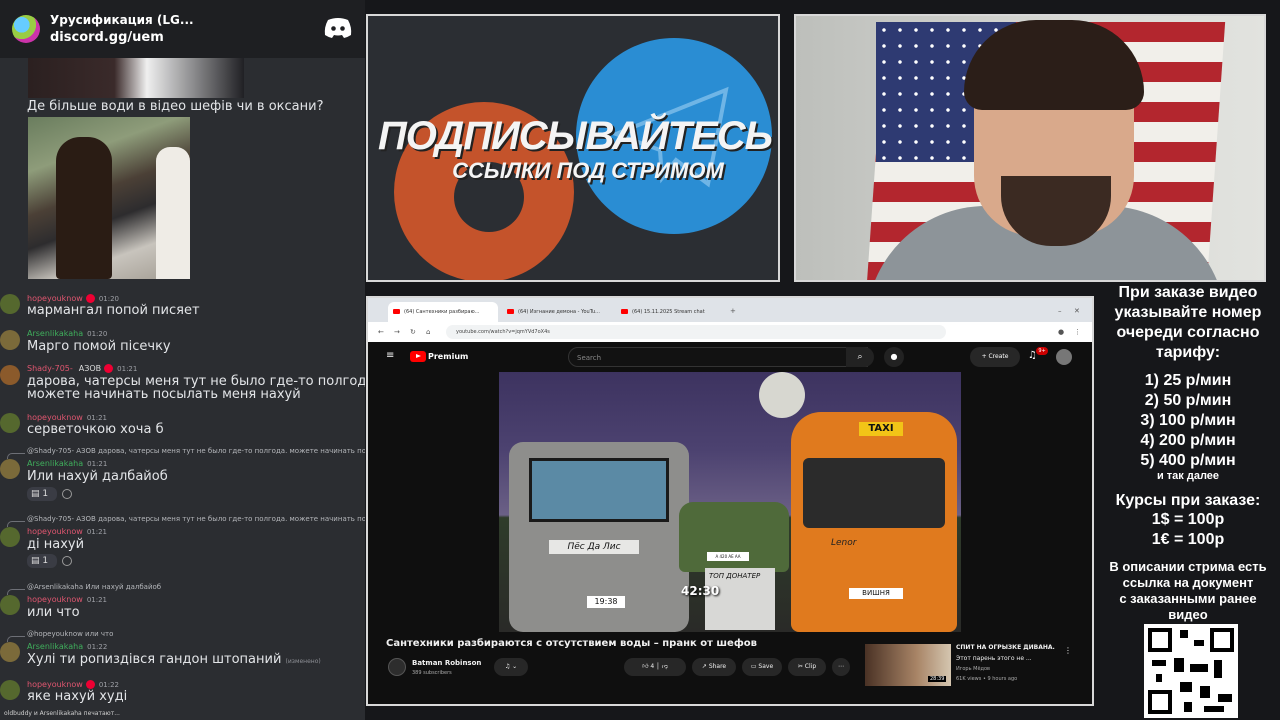 Image resolution: width=1280 pixels, height=720 pixels. I want to click on reload-icon: ↻, so click(414, 332).